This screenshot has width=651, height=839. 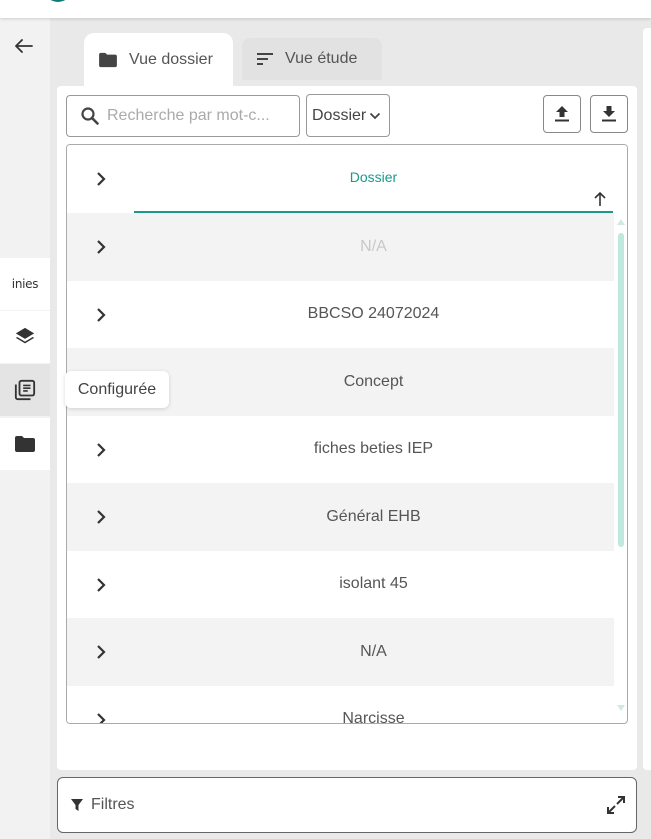 I want to click on table-cell: BBCSO 24072024, so click(x=373, y=314).